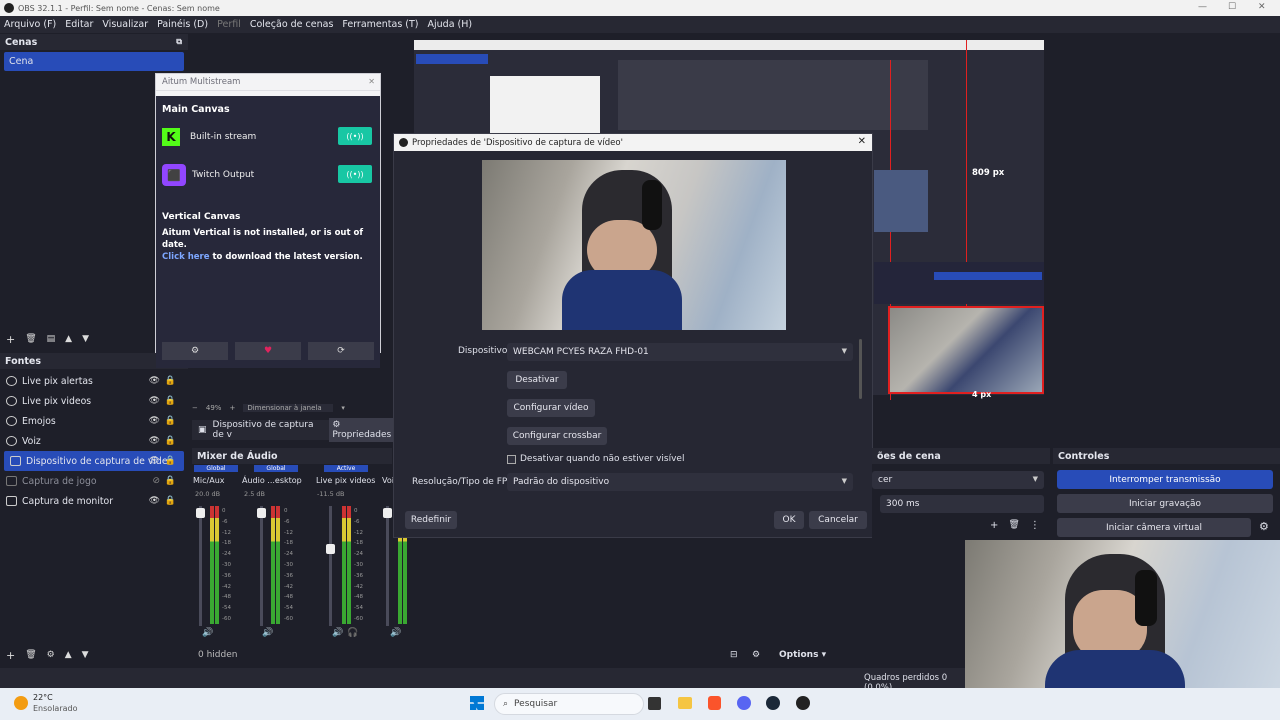  What do you see at coordinates (21, 703) in the screenshot?
I see `weather-icon` at bounding box center [21, 703].